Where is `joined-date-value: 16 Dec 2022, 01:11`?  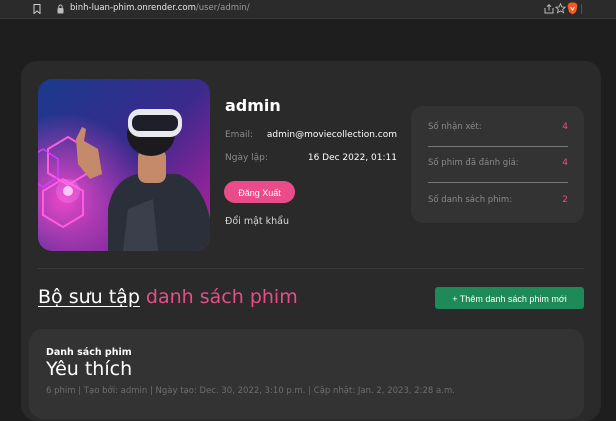
joined-date-value: 16 Dec 2022, 01:11 is located at coordinates (352, 158).